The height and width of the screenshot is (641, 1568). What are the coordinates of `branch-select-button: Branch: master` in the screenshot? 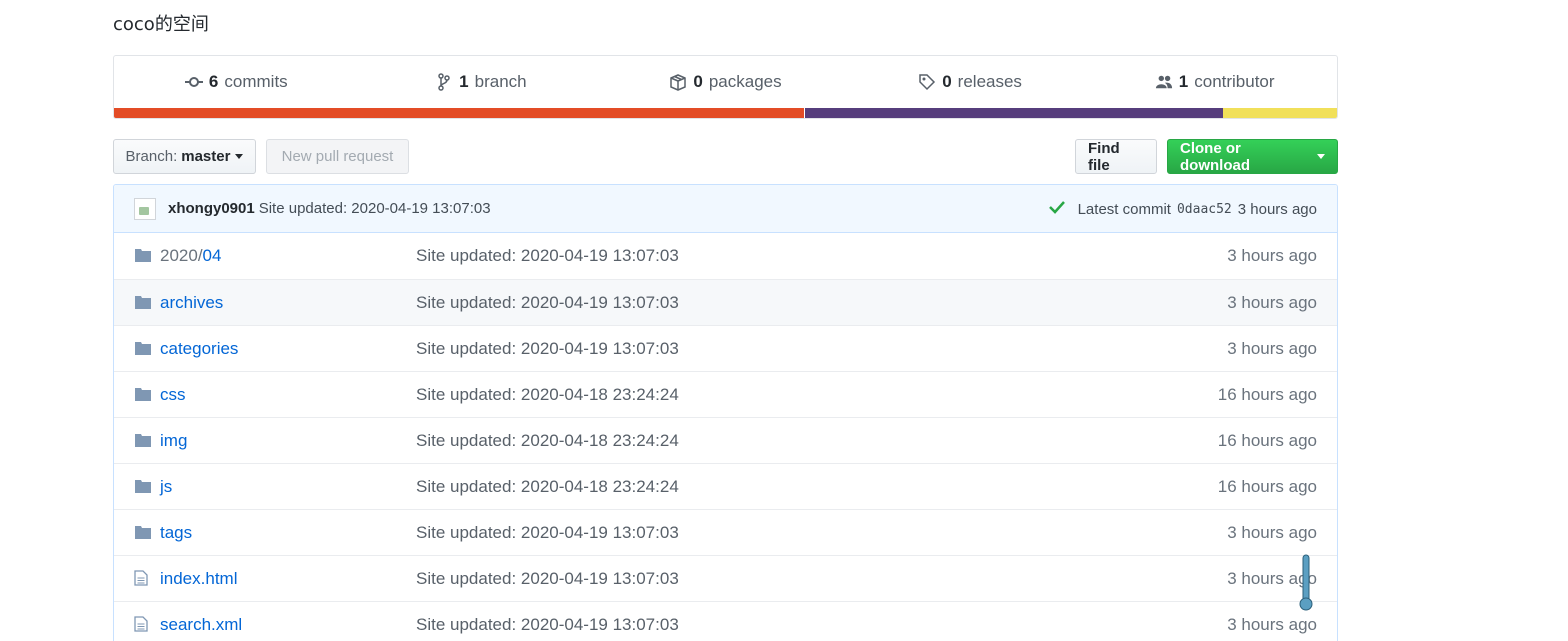 It's located at (184, 156).